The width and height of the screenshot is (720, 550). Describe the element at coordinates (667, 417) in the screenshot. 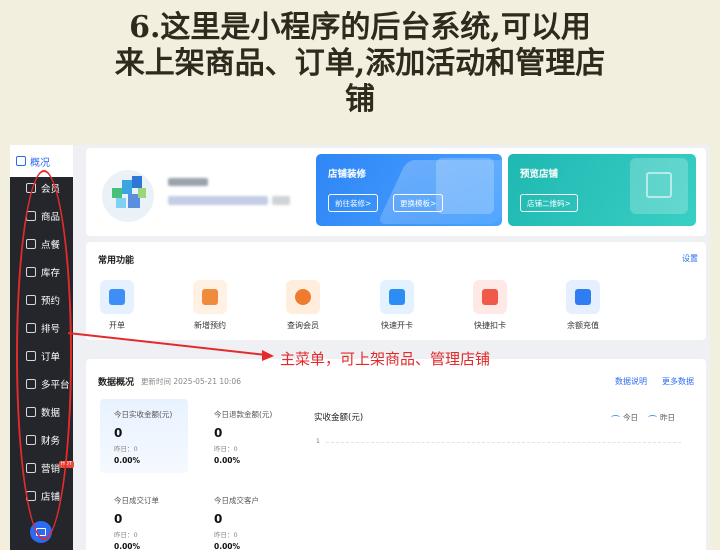

I see `legend-label: 昨日` at that location.